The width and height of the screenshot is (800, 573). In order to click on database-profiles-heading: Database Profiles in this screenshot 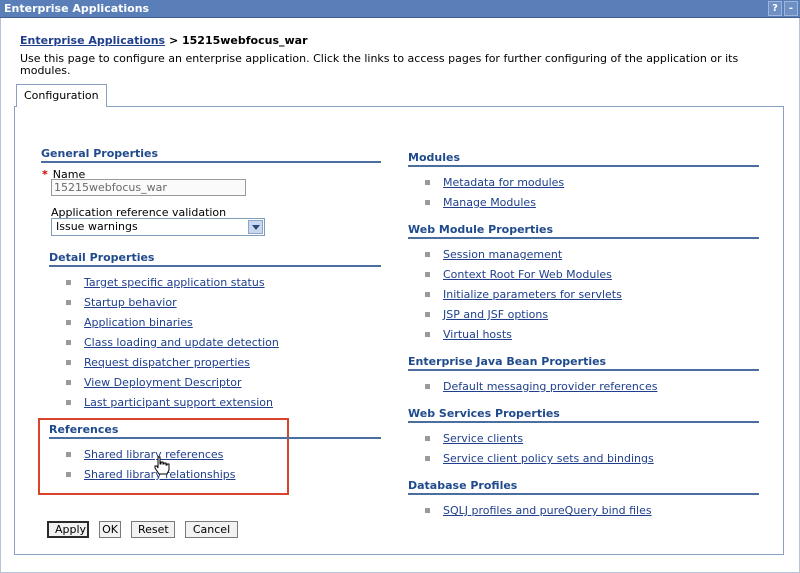, I will do `click(583, 487)`.